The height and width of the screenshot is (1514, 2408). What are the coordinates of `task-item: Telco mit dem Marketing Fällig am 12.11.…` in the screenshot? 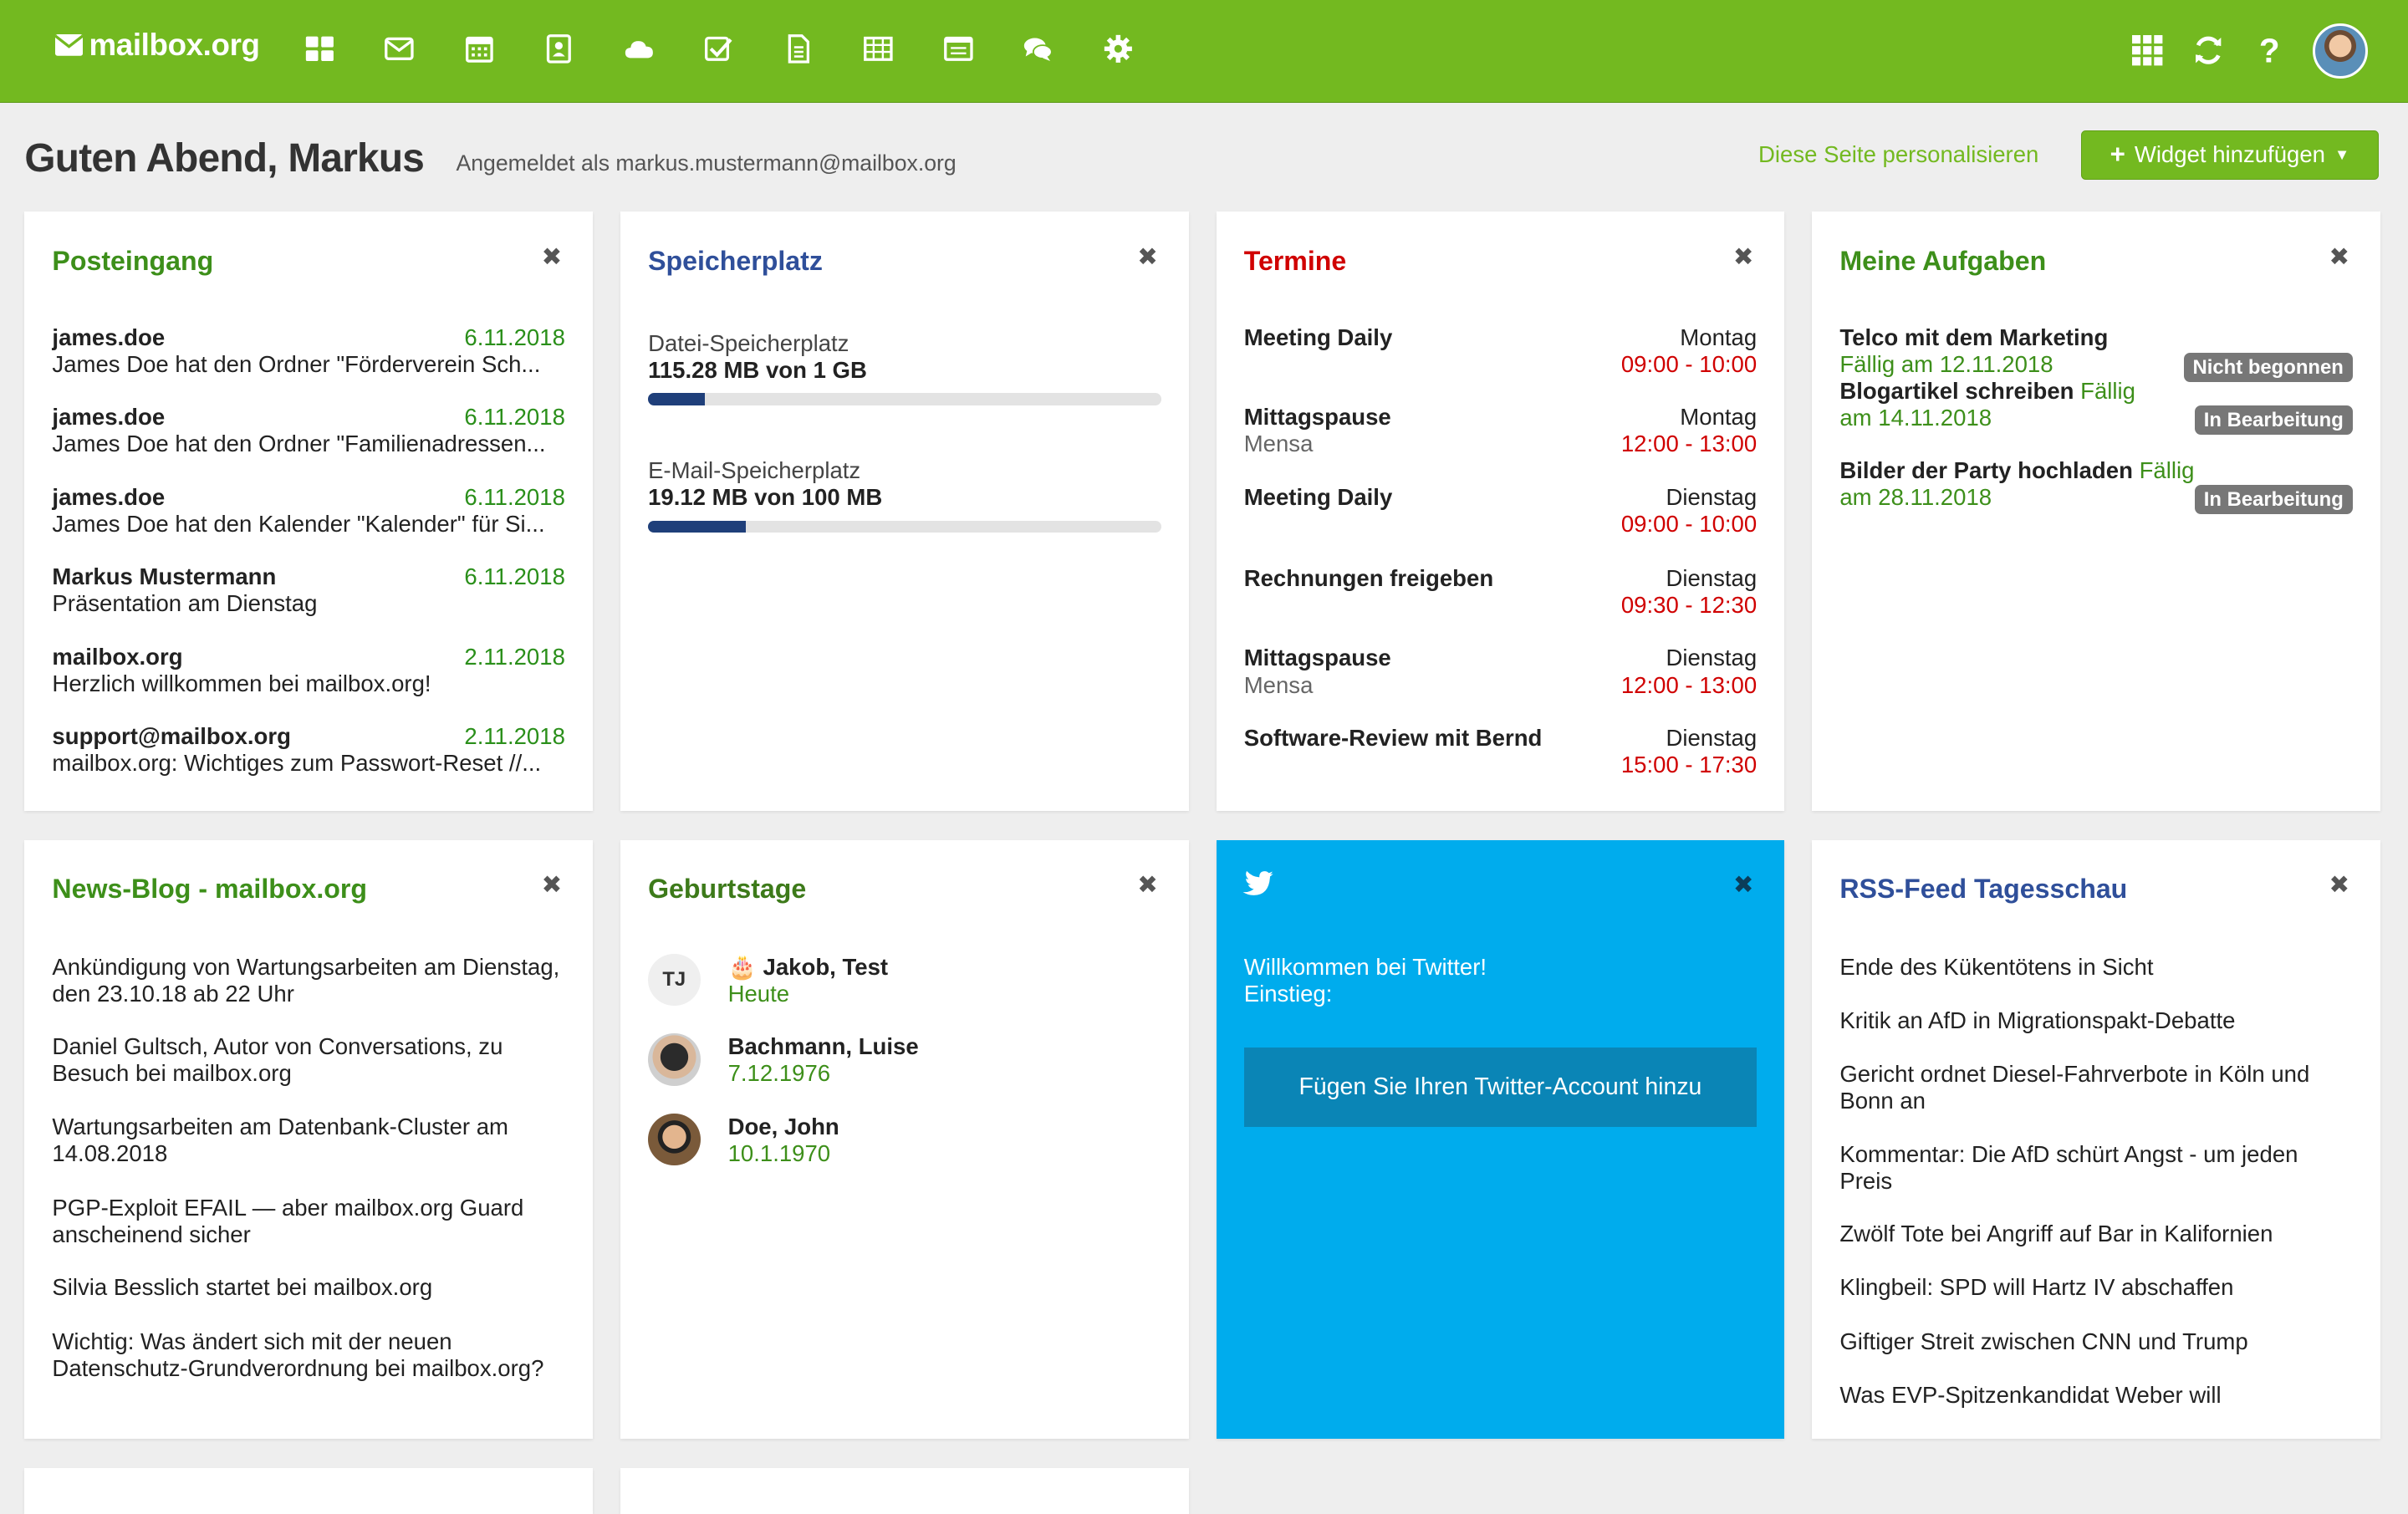 It's located at (2010, 351).